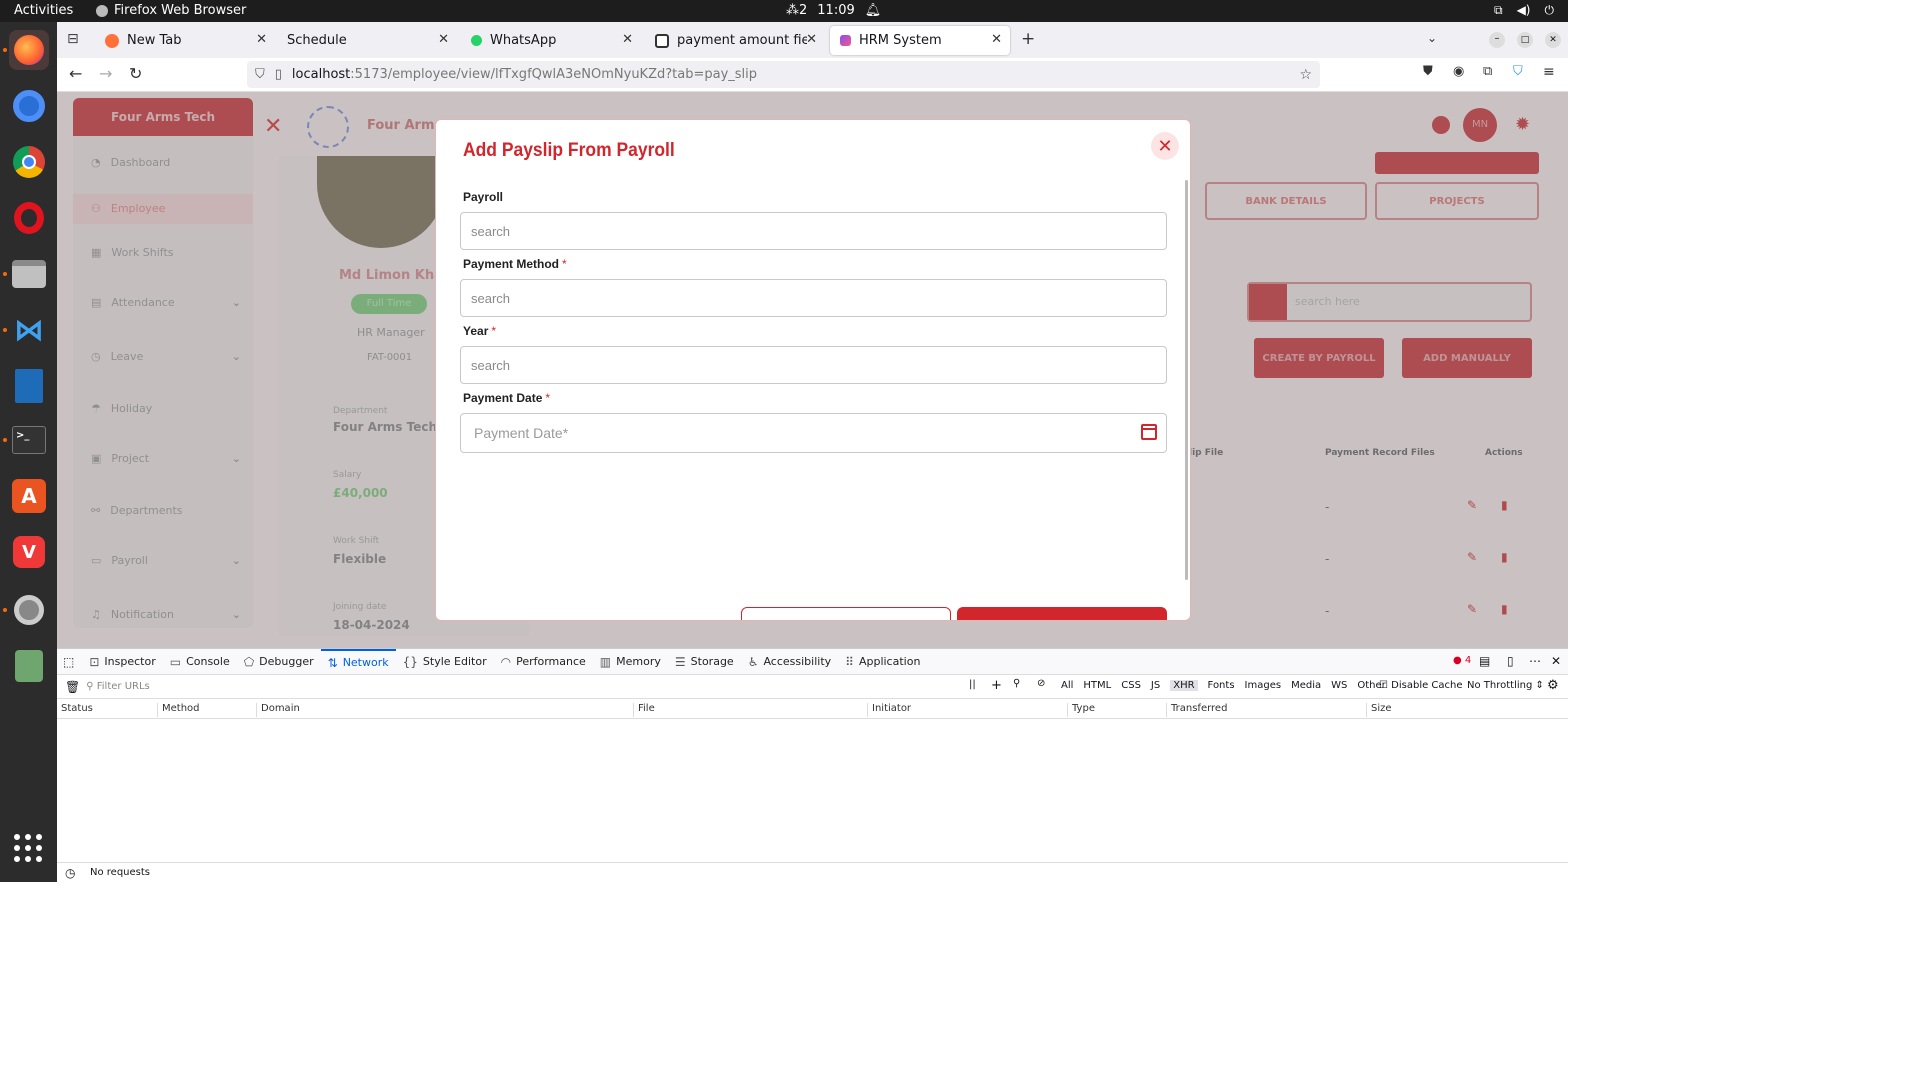 The image size is (1920, 1080). I want to click on tab-console: ▭ Console, so click(200, 662).